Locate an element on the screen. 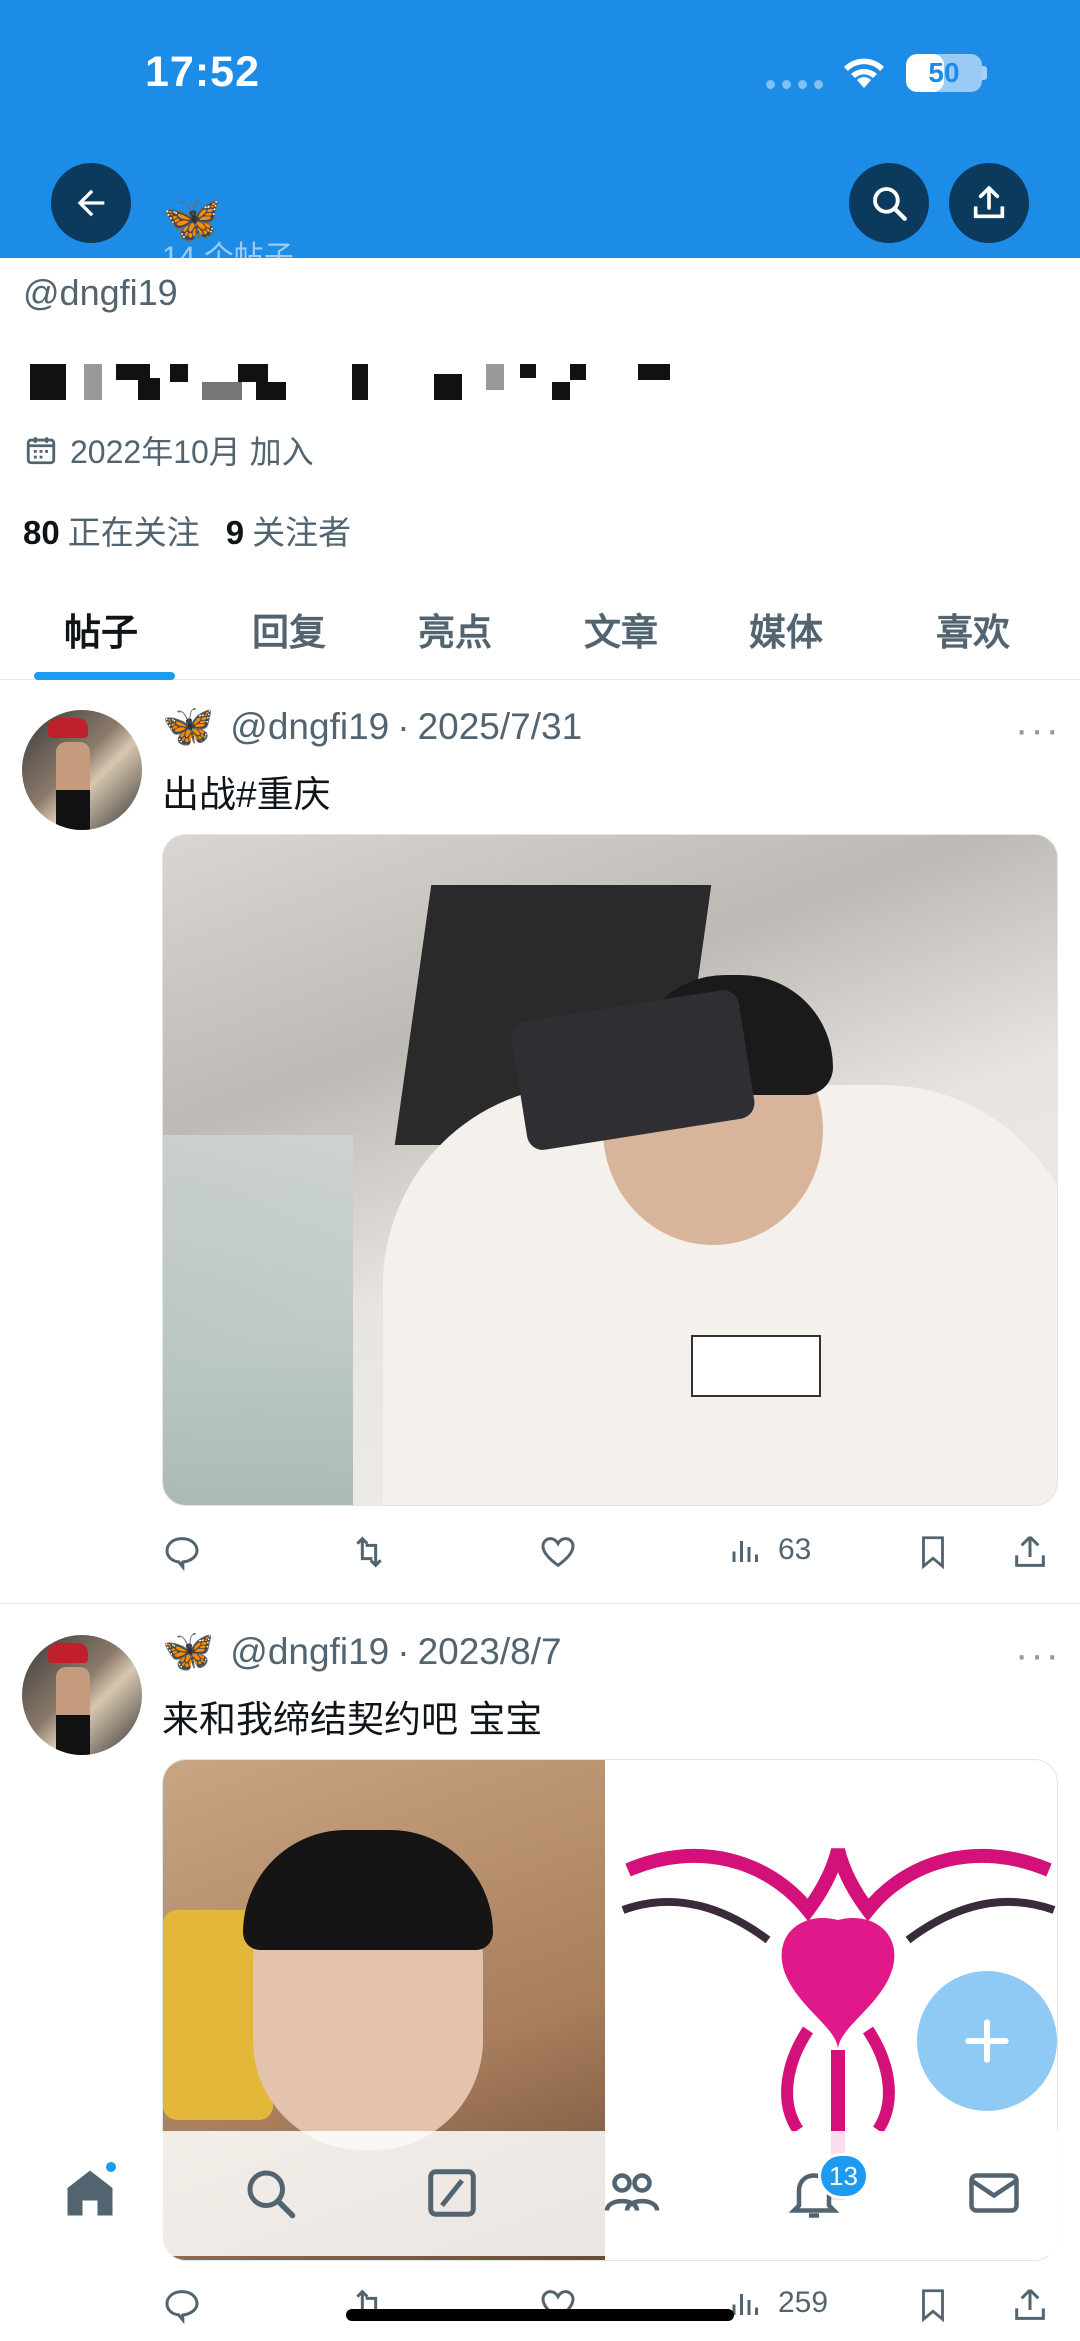 The height and width of the screenshot is (2341, 1080). mail-icon is located at coordinates (994, 2193).